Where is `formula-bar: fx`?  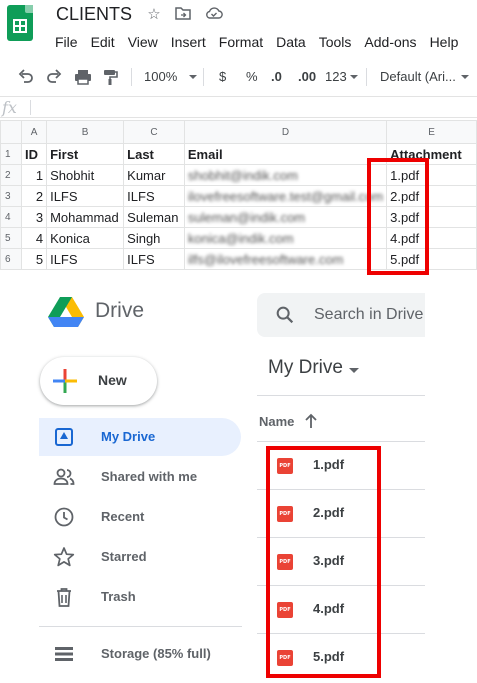
formula-bar: fx is located at coordinates (238, 107).